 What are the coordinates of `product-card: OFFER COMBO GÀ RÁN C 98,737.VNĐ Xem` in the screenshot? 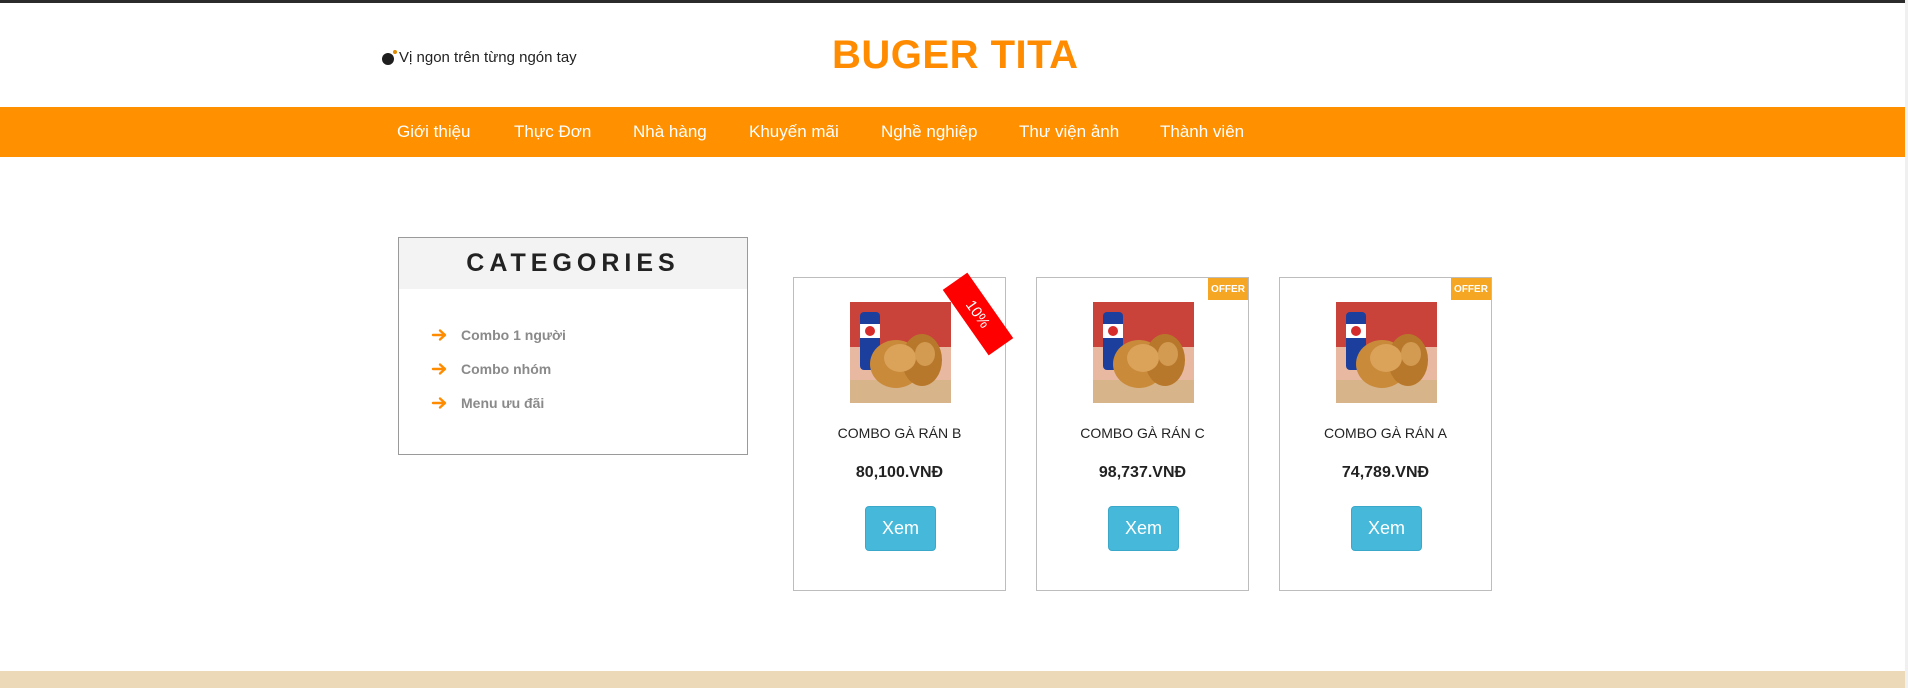 It's located at (1142, 434).